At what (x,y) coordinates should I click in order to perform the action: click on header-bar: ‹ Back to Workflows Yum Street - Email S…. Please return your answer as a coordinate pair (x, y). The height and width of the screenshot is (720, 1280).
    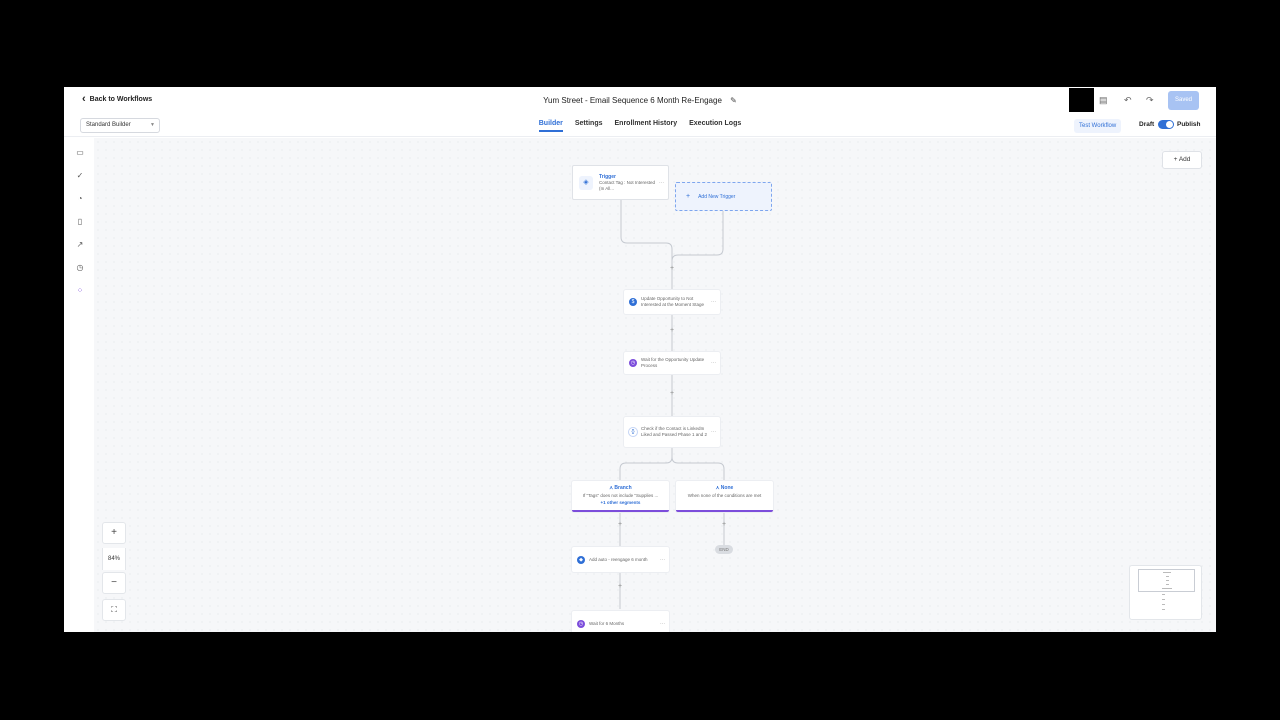
    Looking at the image, I should click on (640, 101).